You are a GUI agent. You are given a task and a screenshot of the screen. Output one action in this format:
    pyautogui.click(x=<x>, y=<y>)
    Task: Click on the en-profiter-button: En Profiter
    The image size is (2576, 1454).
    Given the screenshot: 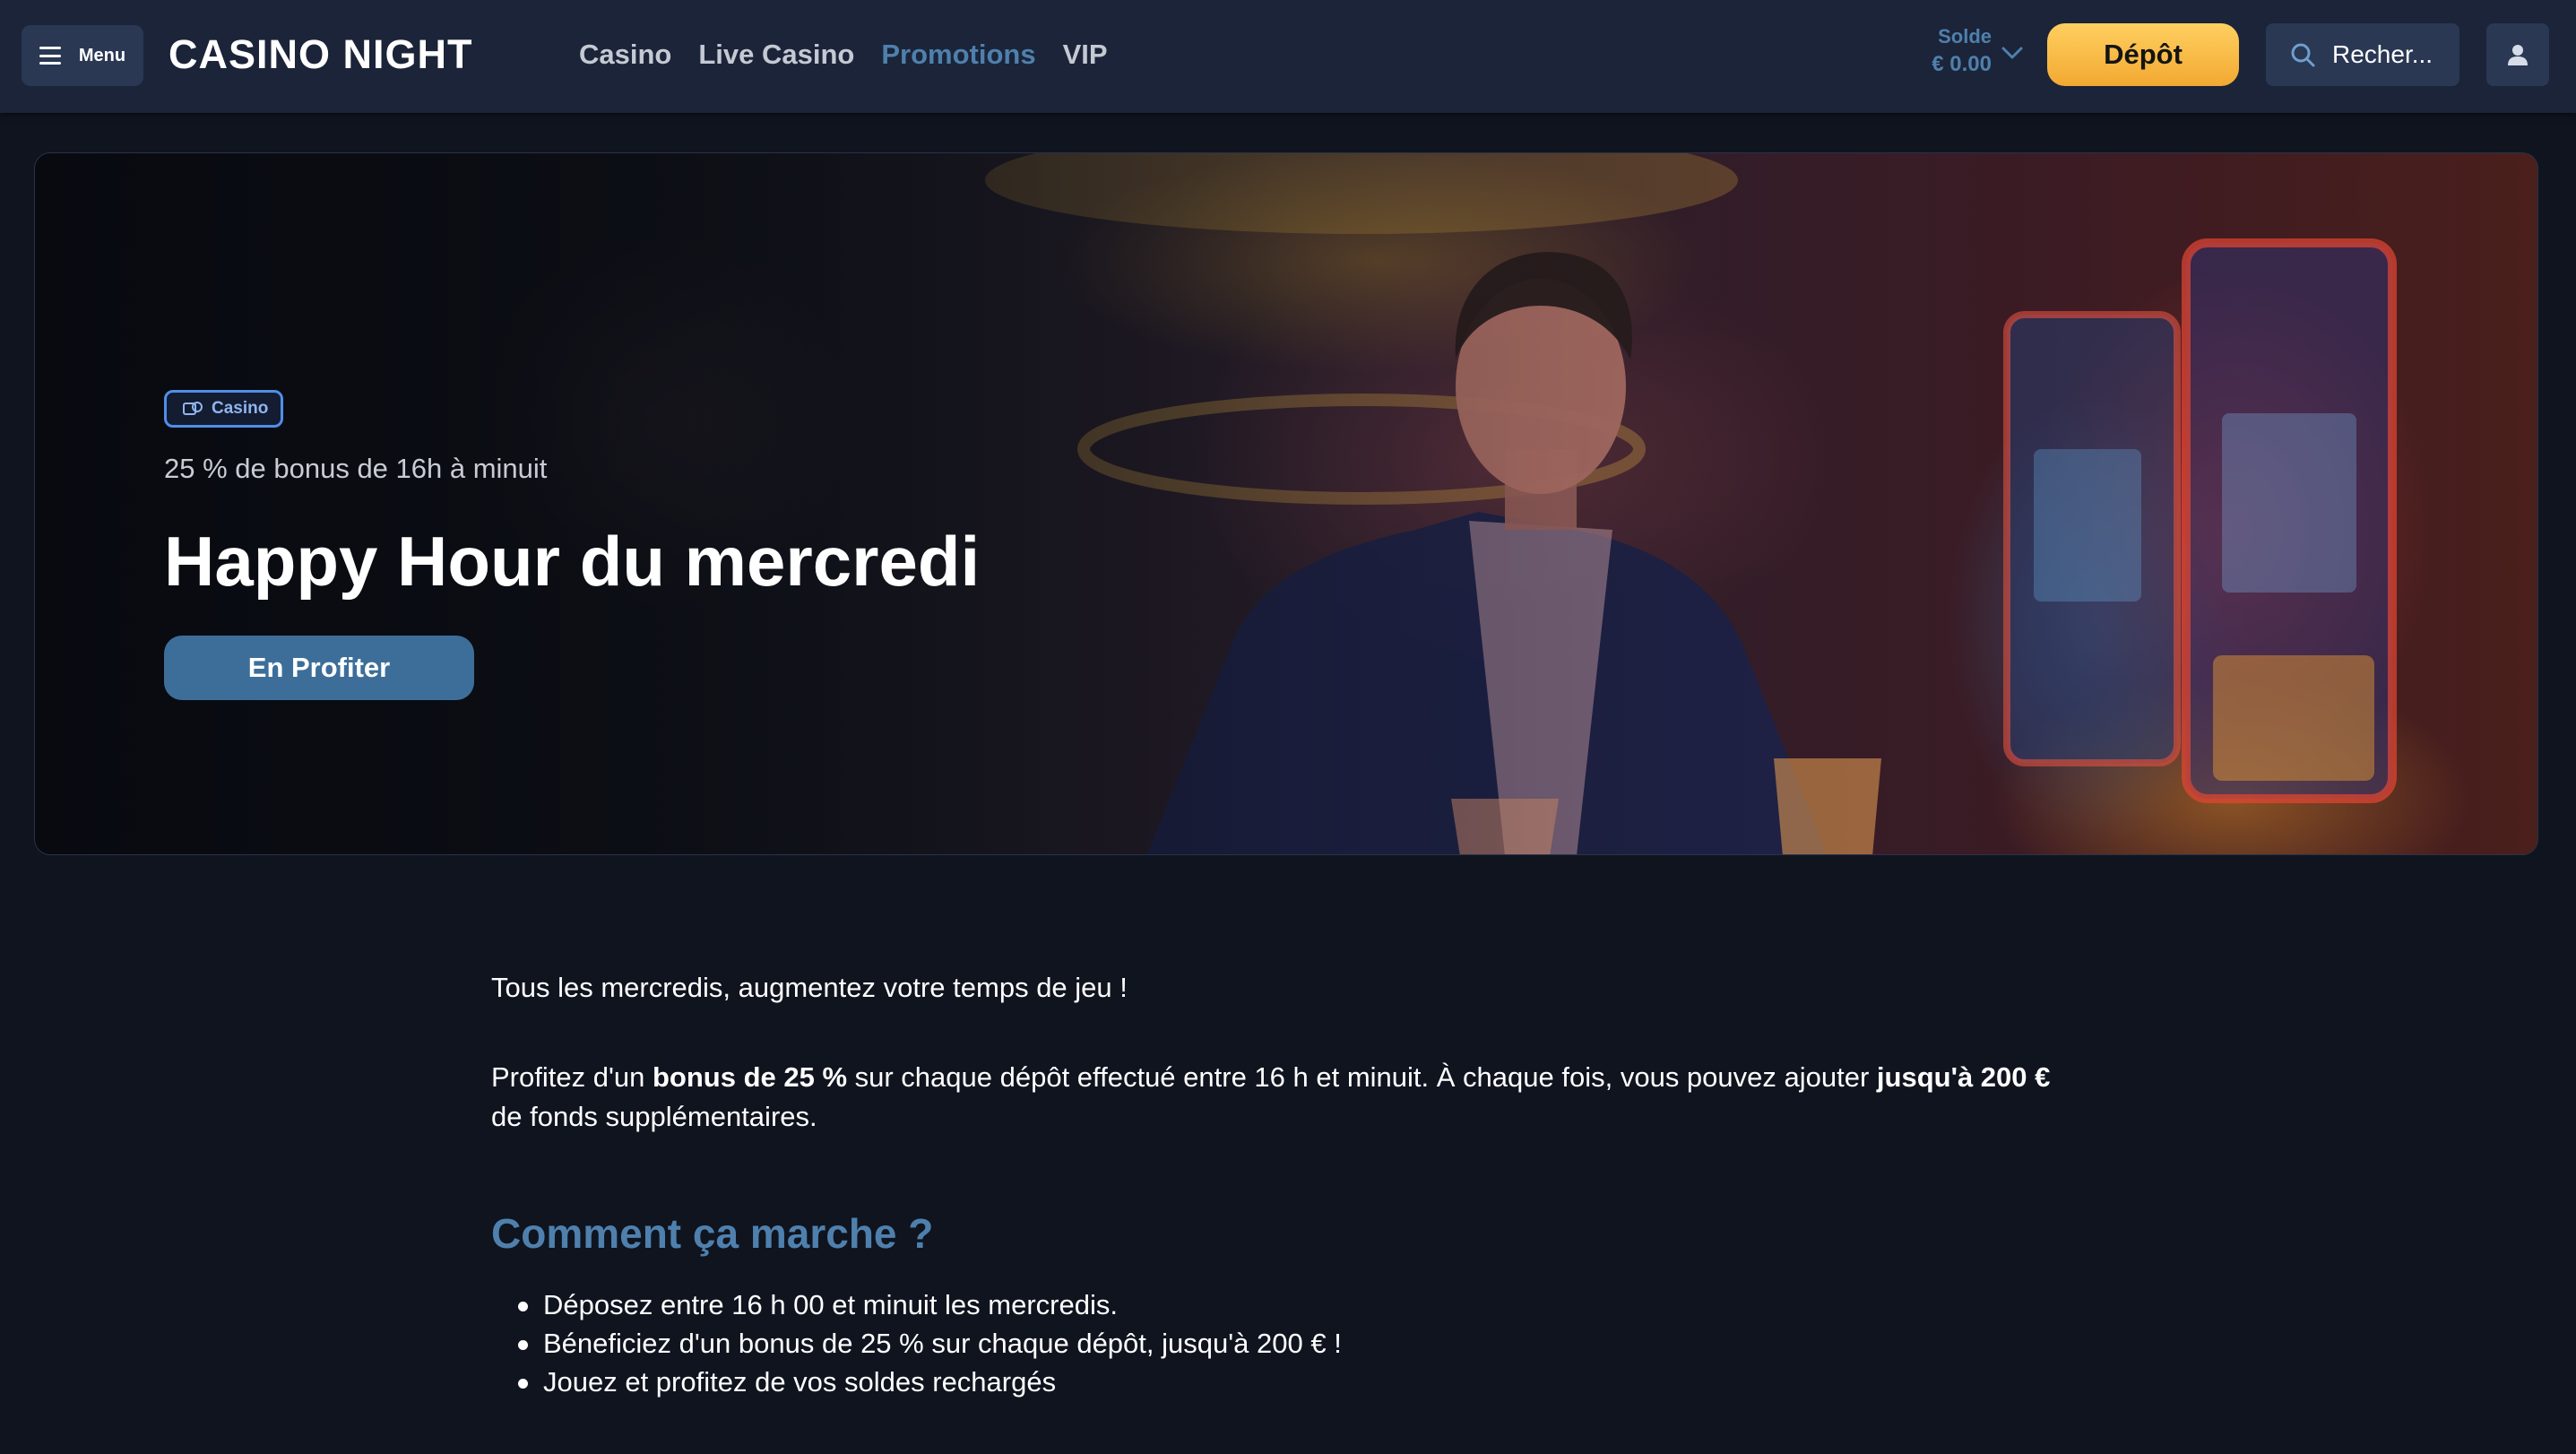 What is the action you would take?
    pyautogui.click(x=319, y=668)
    